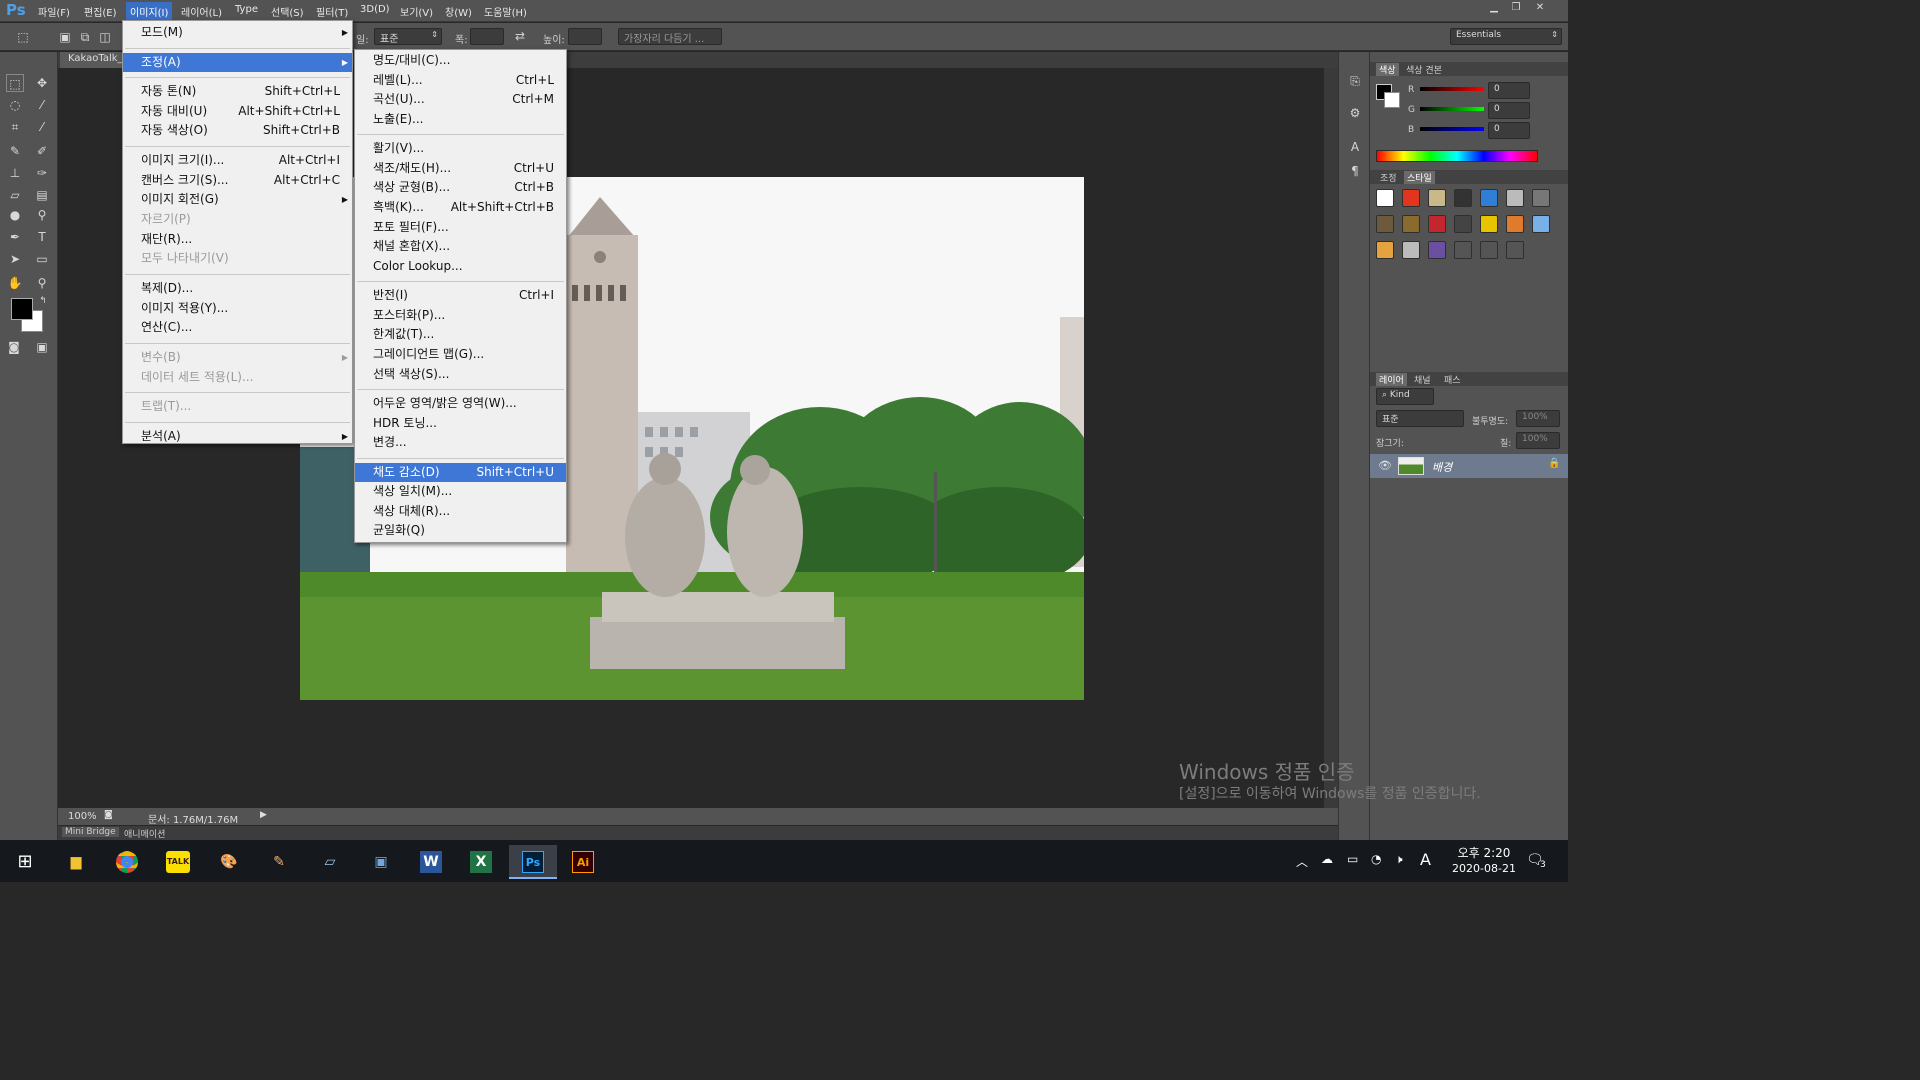 Image resolution: width=1920 pixels, height=1080 pixels. What do you see at coordinates (1405, 396) in the screenshot?
I see `layer-filter-select: ⌕ Kind` at bounding box center [1405, 396].